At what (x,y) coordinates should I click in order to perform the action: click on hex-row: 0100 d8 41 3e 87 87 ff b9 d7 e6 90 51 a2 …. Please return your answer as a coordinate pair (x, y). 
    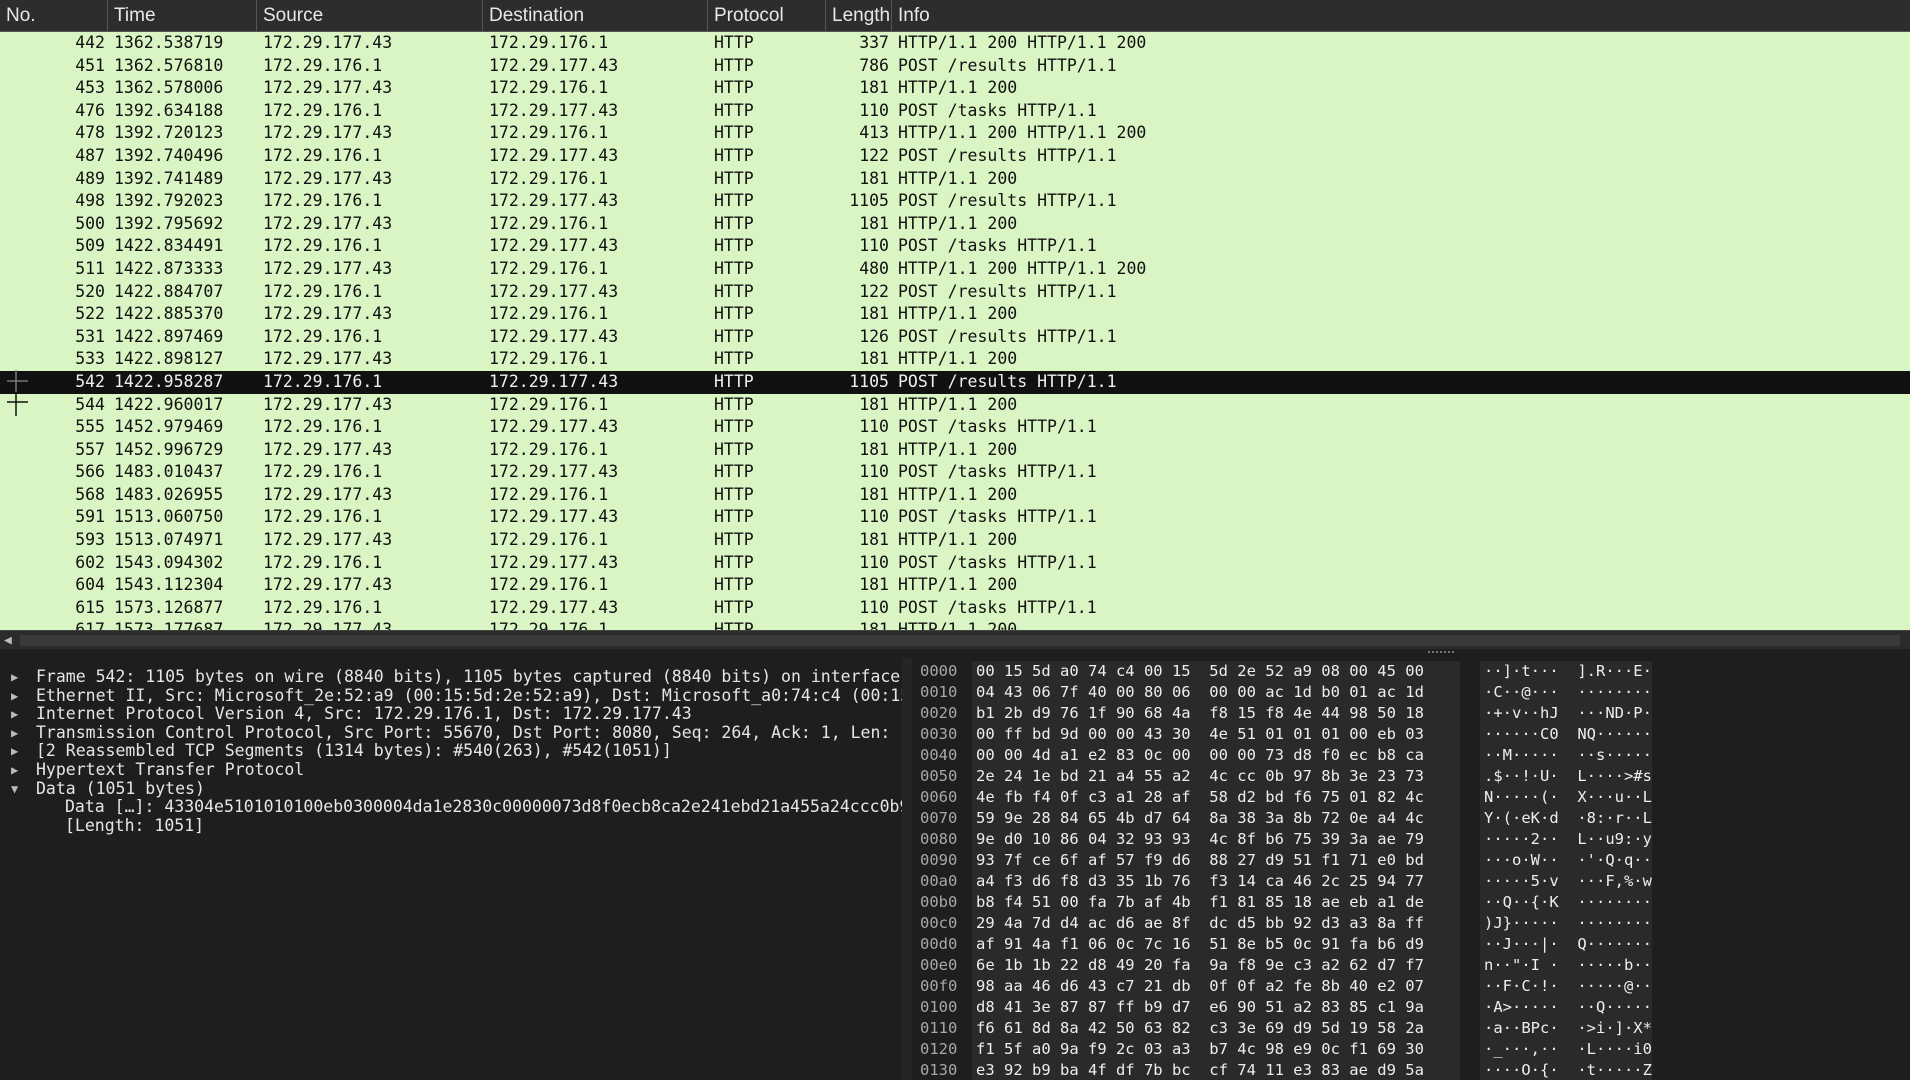
    Looking at the image, I should click on (1411, 1007).